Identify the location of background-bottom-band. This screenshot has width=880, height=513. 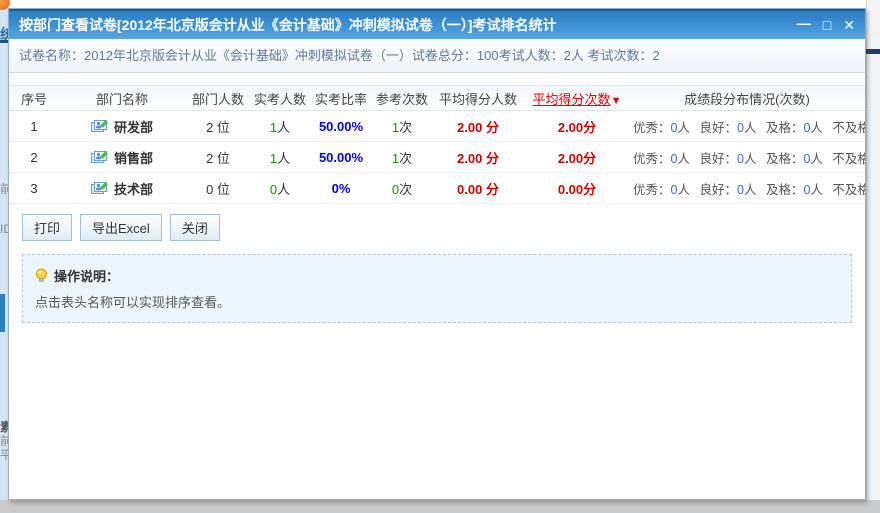
(440, 506).